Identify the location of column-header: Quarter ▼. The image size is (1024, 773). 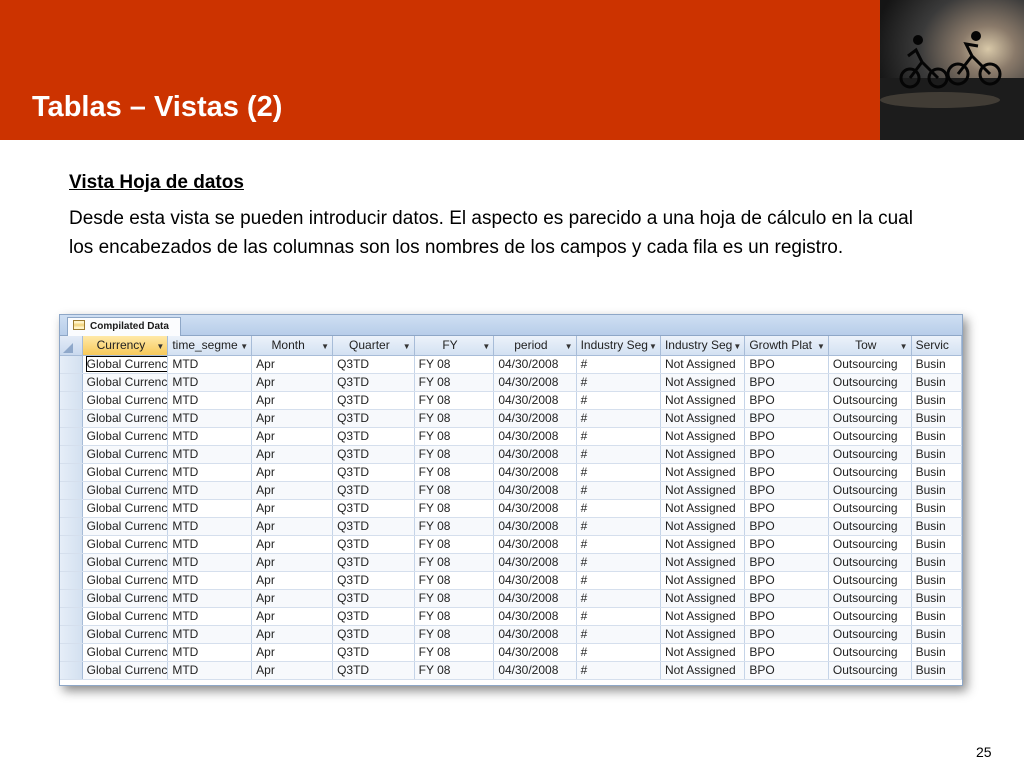
(373, 346).